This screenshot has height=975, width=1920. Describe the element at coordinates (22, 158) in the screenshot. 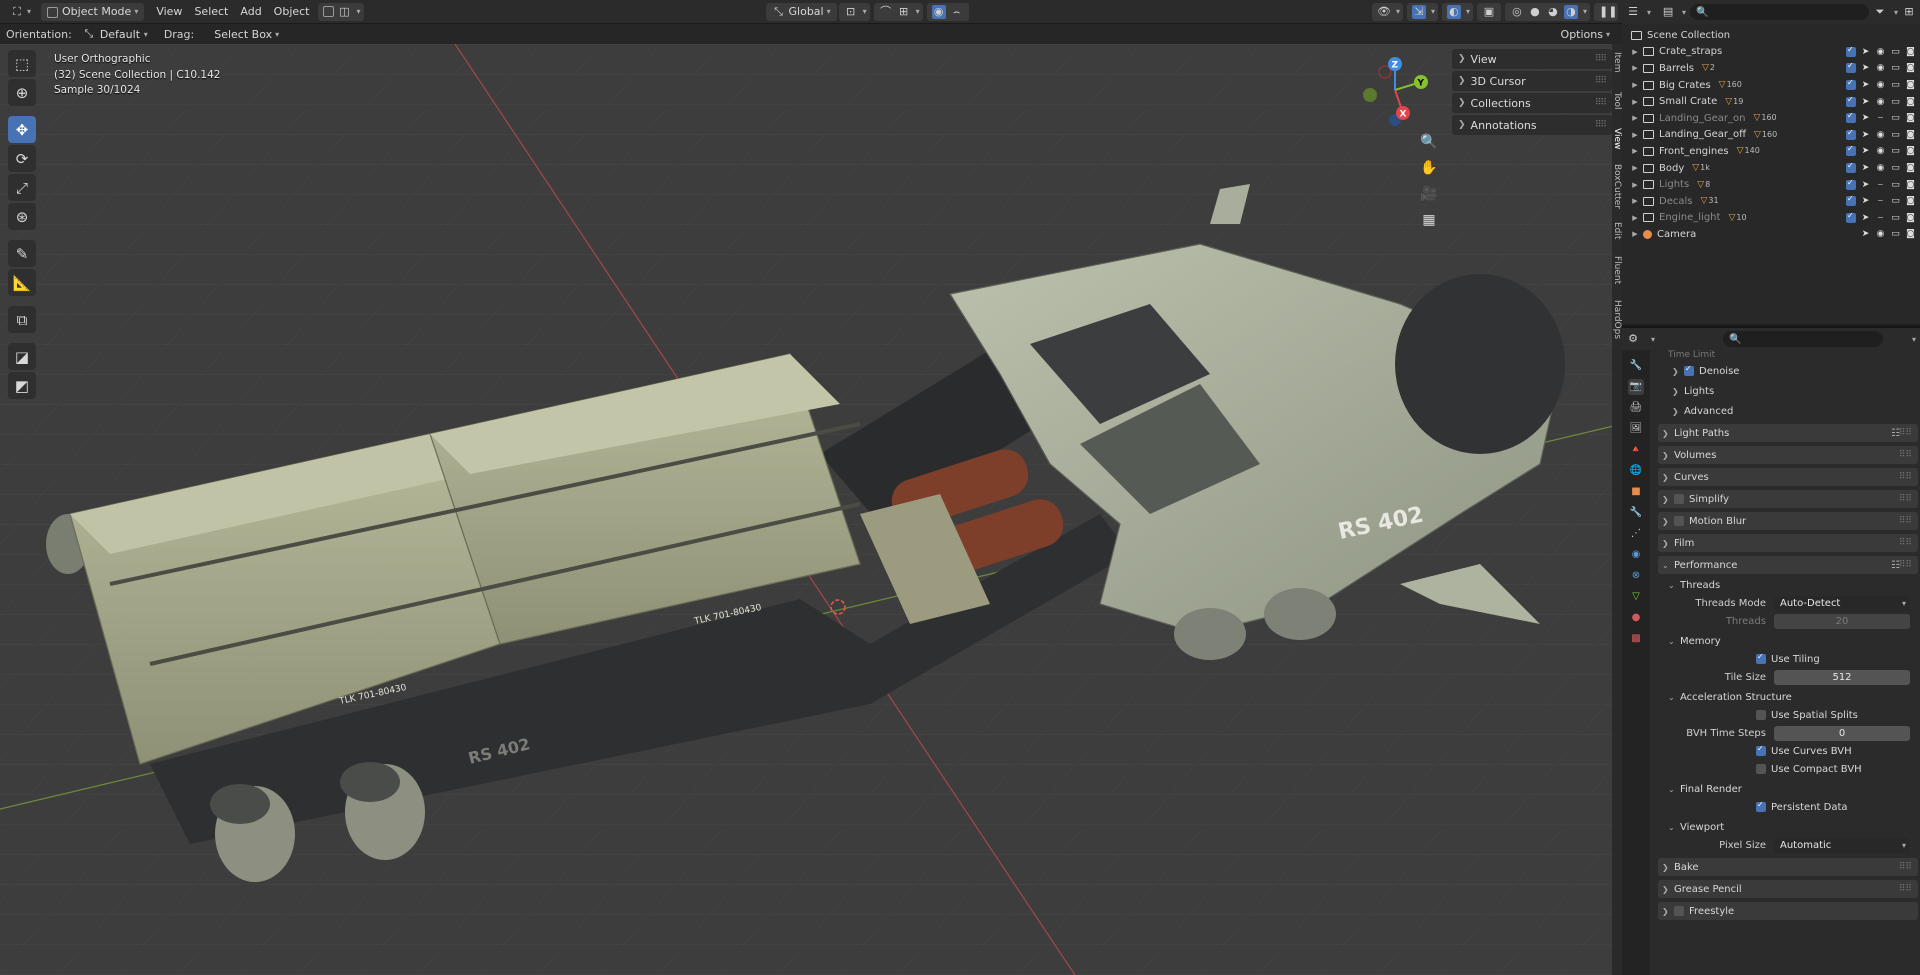

I see `rotate-tool: ⟳` at that location.